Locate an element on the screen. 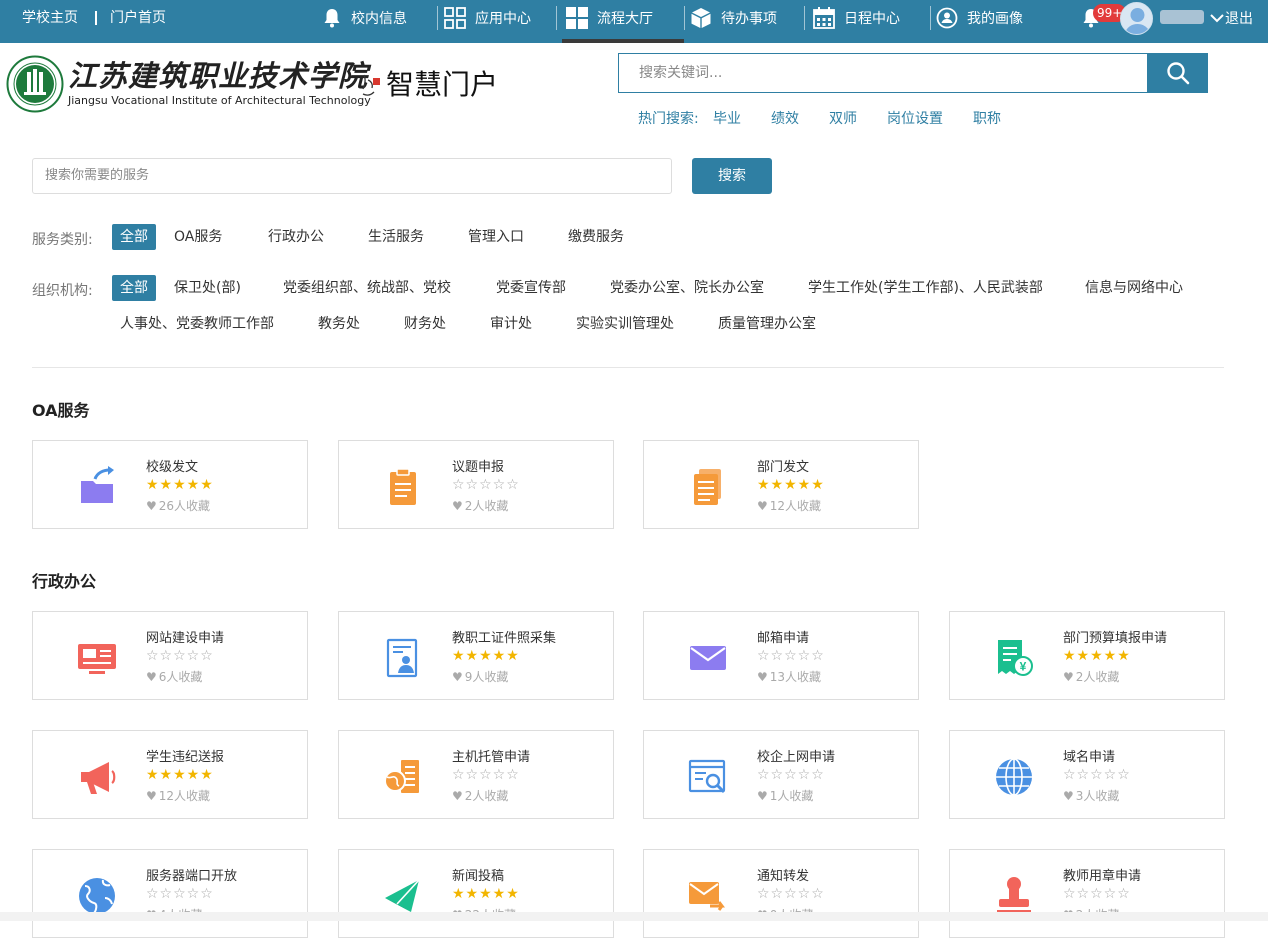 The height and width of the screenshot is (938, 1268). service-card: 教师用章申请 ☆☆☆☆☆ ♥2人收藏 is located at coordinates (1087, 893).